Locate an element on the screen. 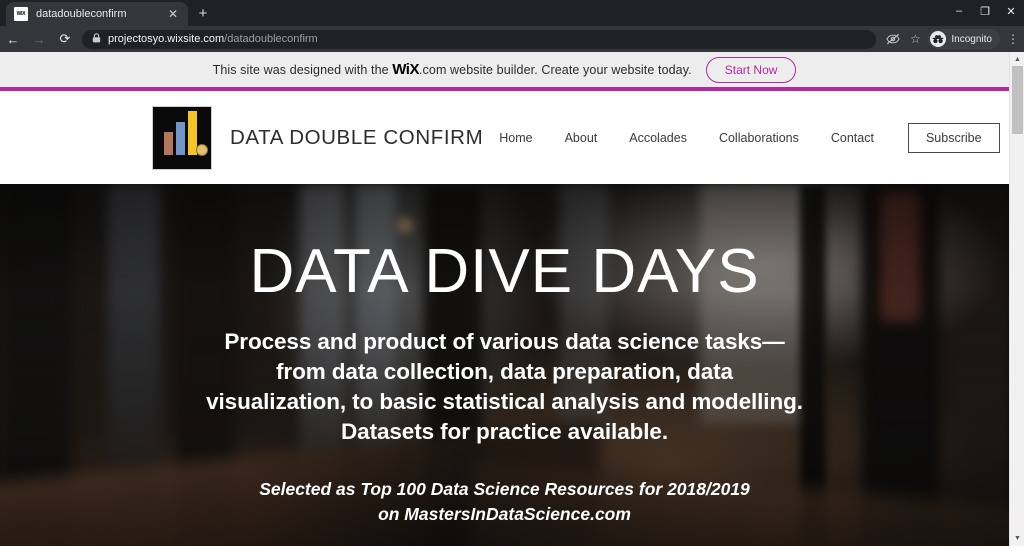 The image size is (1024, 546). bookmark-star-icon: ☆ is located at coordinates (915, 39).